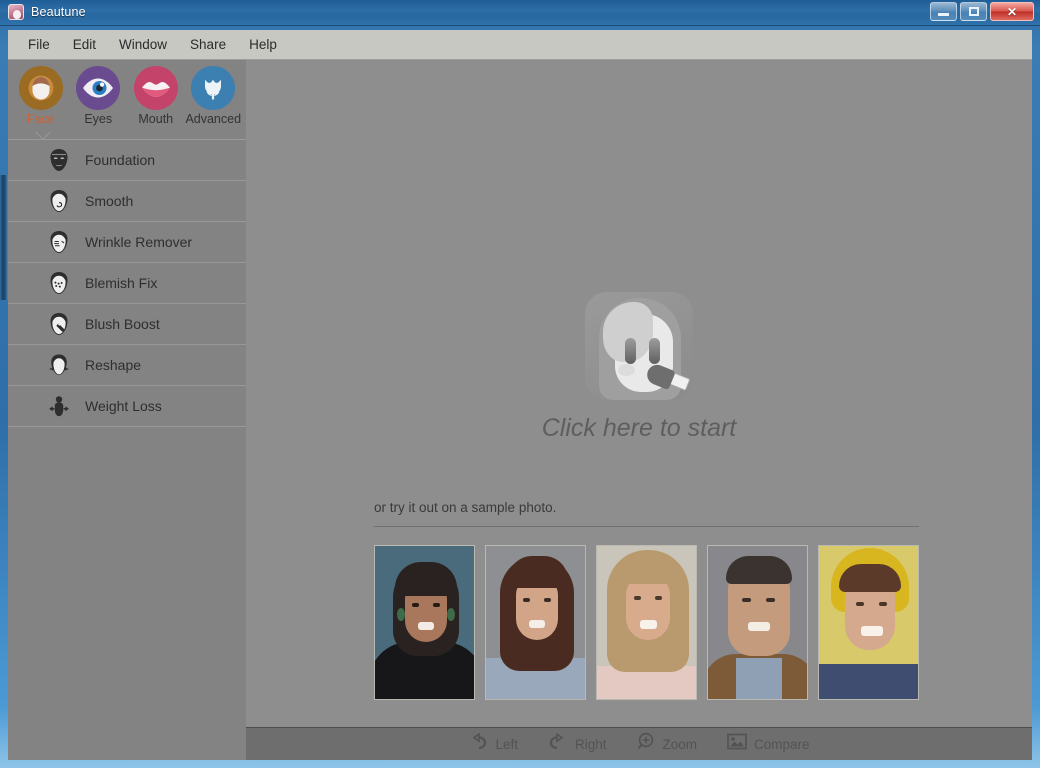  I want to click on rotate-left-label: Left, so click(506, 744).